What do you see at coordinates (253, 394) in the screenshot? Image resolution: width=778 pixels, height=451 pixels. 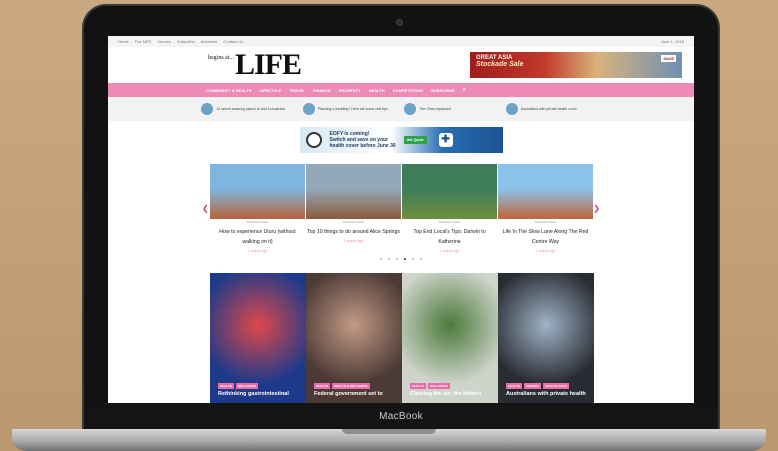 I see `tile-headline: Rethinking gastrointestinal` at bounding box center [253, 394].